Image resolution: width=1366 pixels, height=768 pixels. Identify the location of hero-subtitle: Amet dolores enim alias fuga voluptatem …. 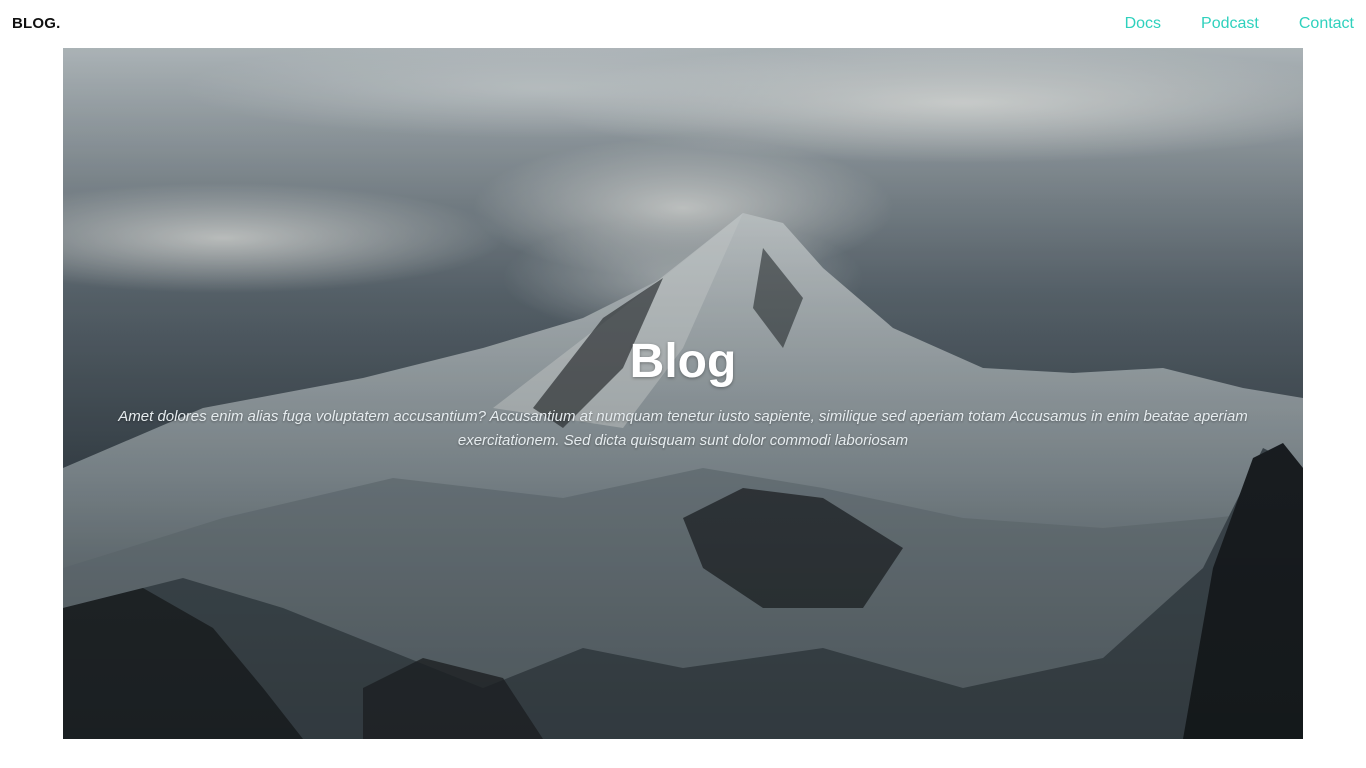
(683, 428).